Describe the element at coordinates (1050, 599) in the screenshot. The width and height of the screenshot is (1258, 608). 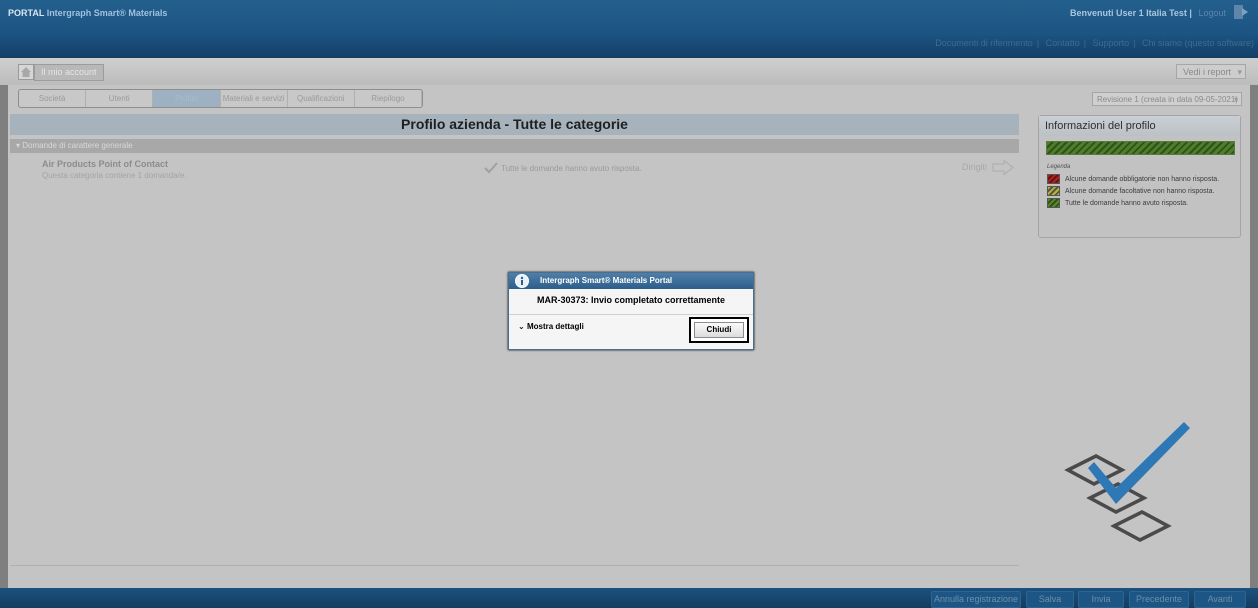
I see `save-button: Salva` at that location.